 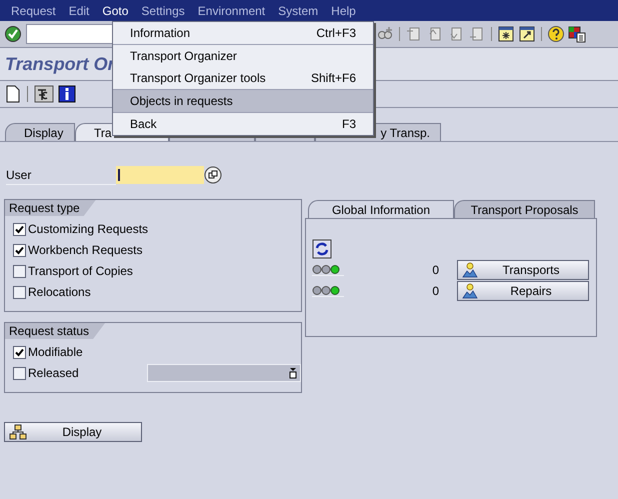 What do you see at coordinates (81, 271) in the screenshot?
I see `checkbox-label: Transport of Copies` at bounding box center [81, 271].